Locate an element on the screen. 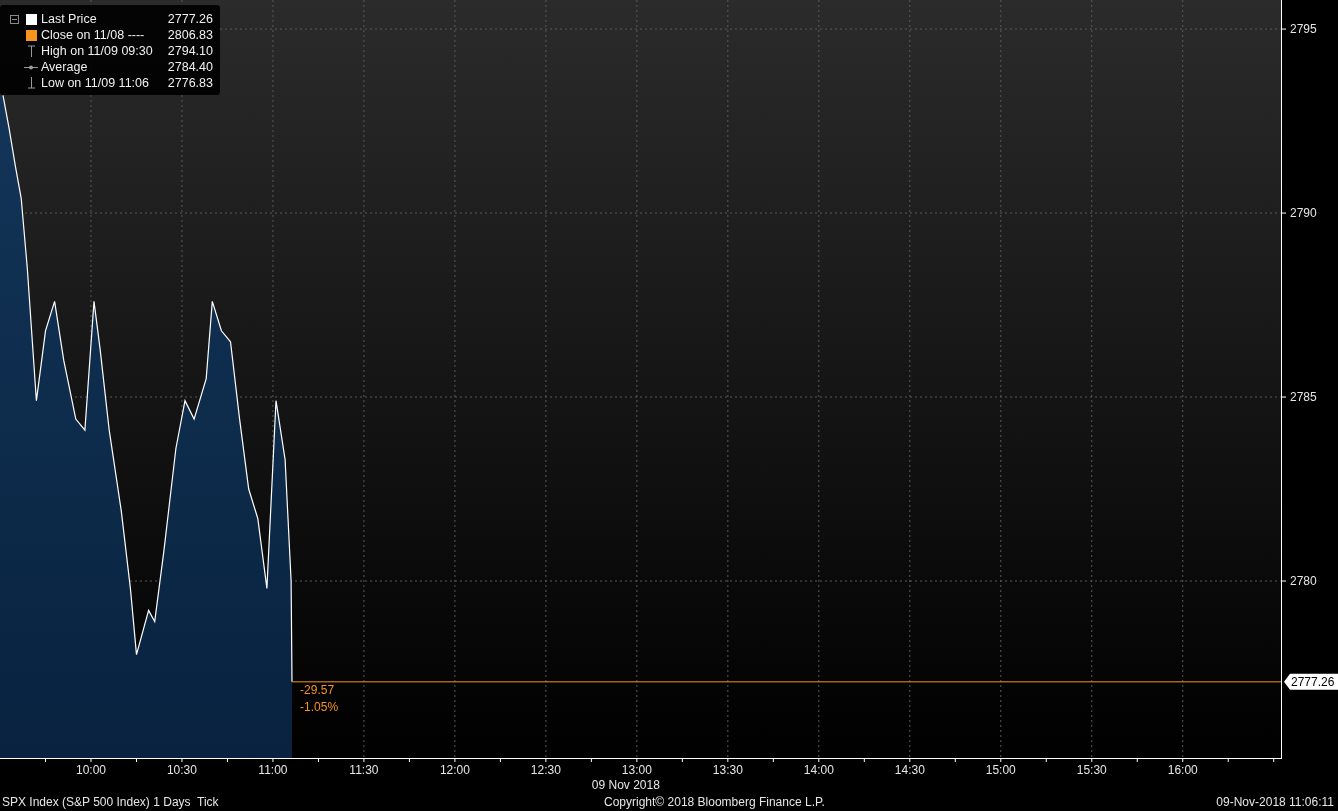  collapse-icon is located at coordinates (14, 19).